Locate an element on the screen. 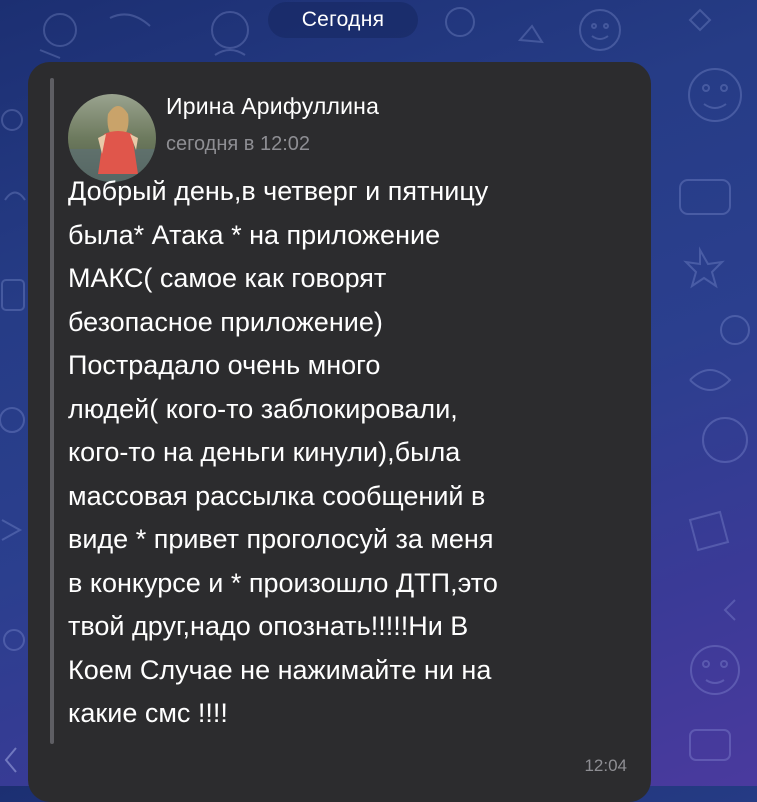 The image size is (757, 802). date-separator: Сегодня is located at coordinates (343, 20).